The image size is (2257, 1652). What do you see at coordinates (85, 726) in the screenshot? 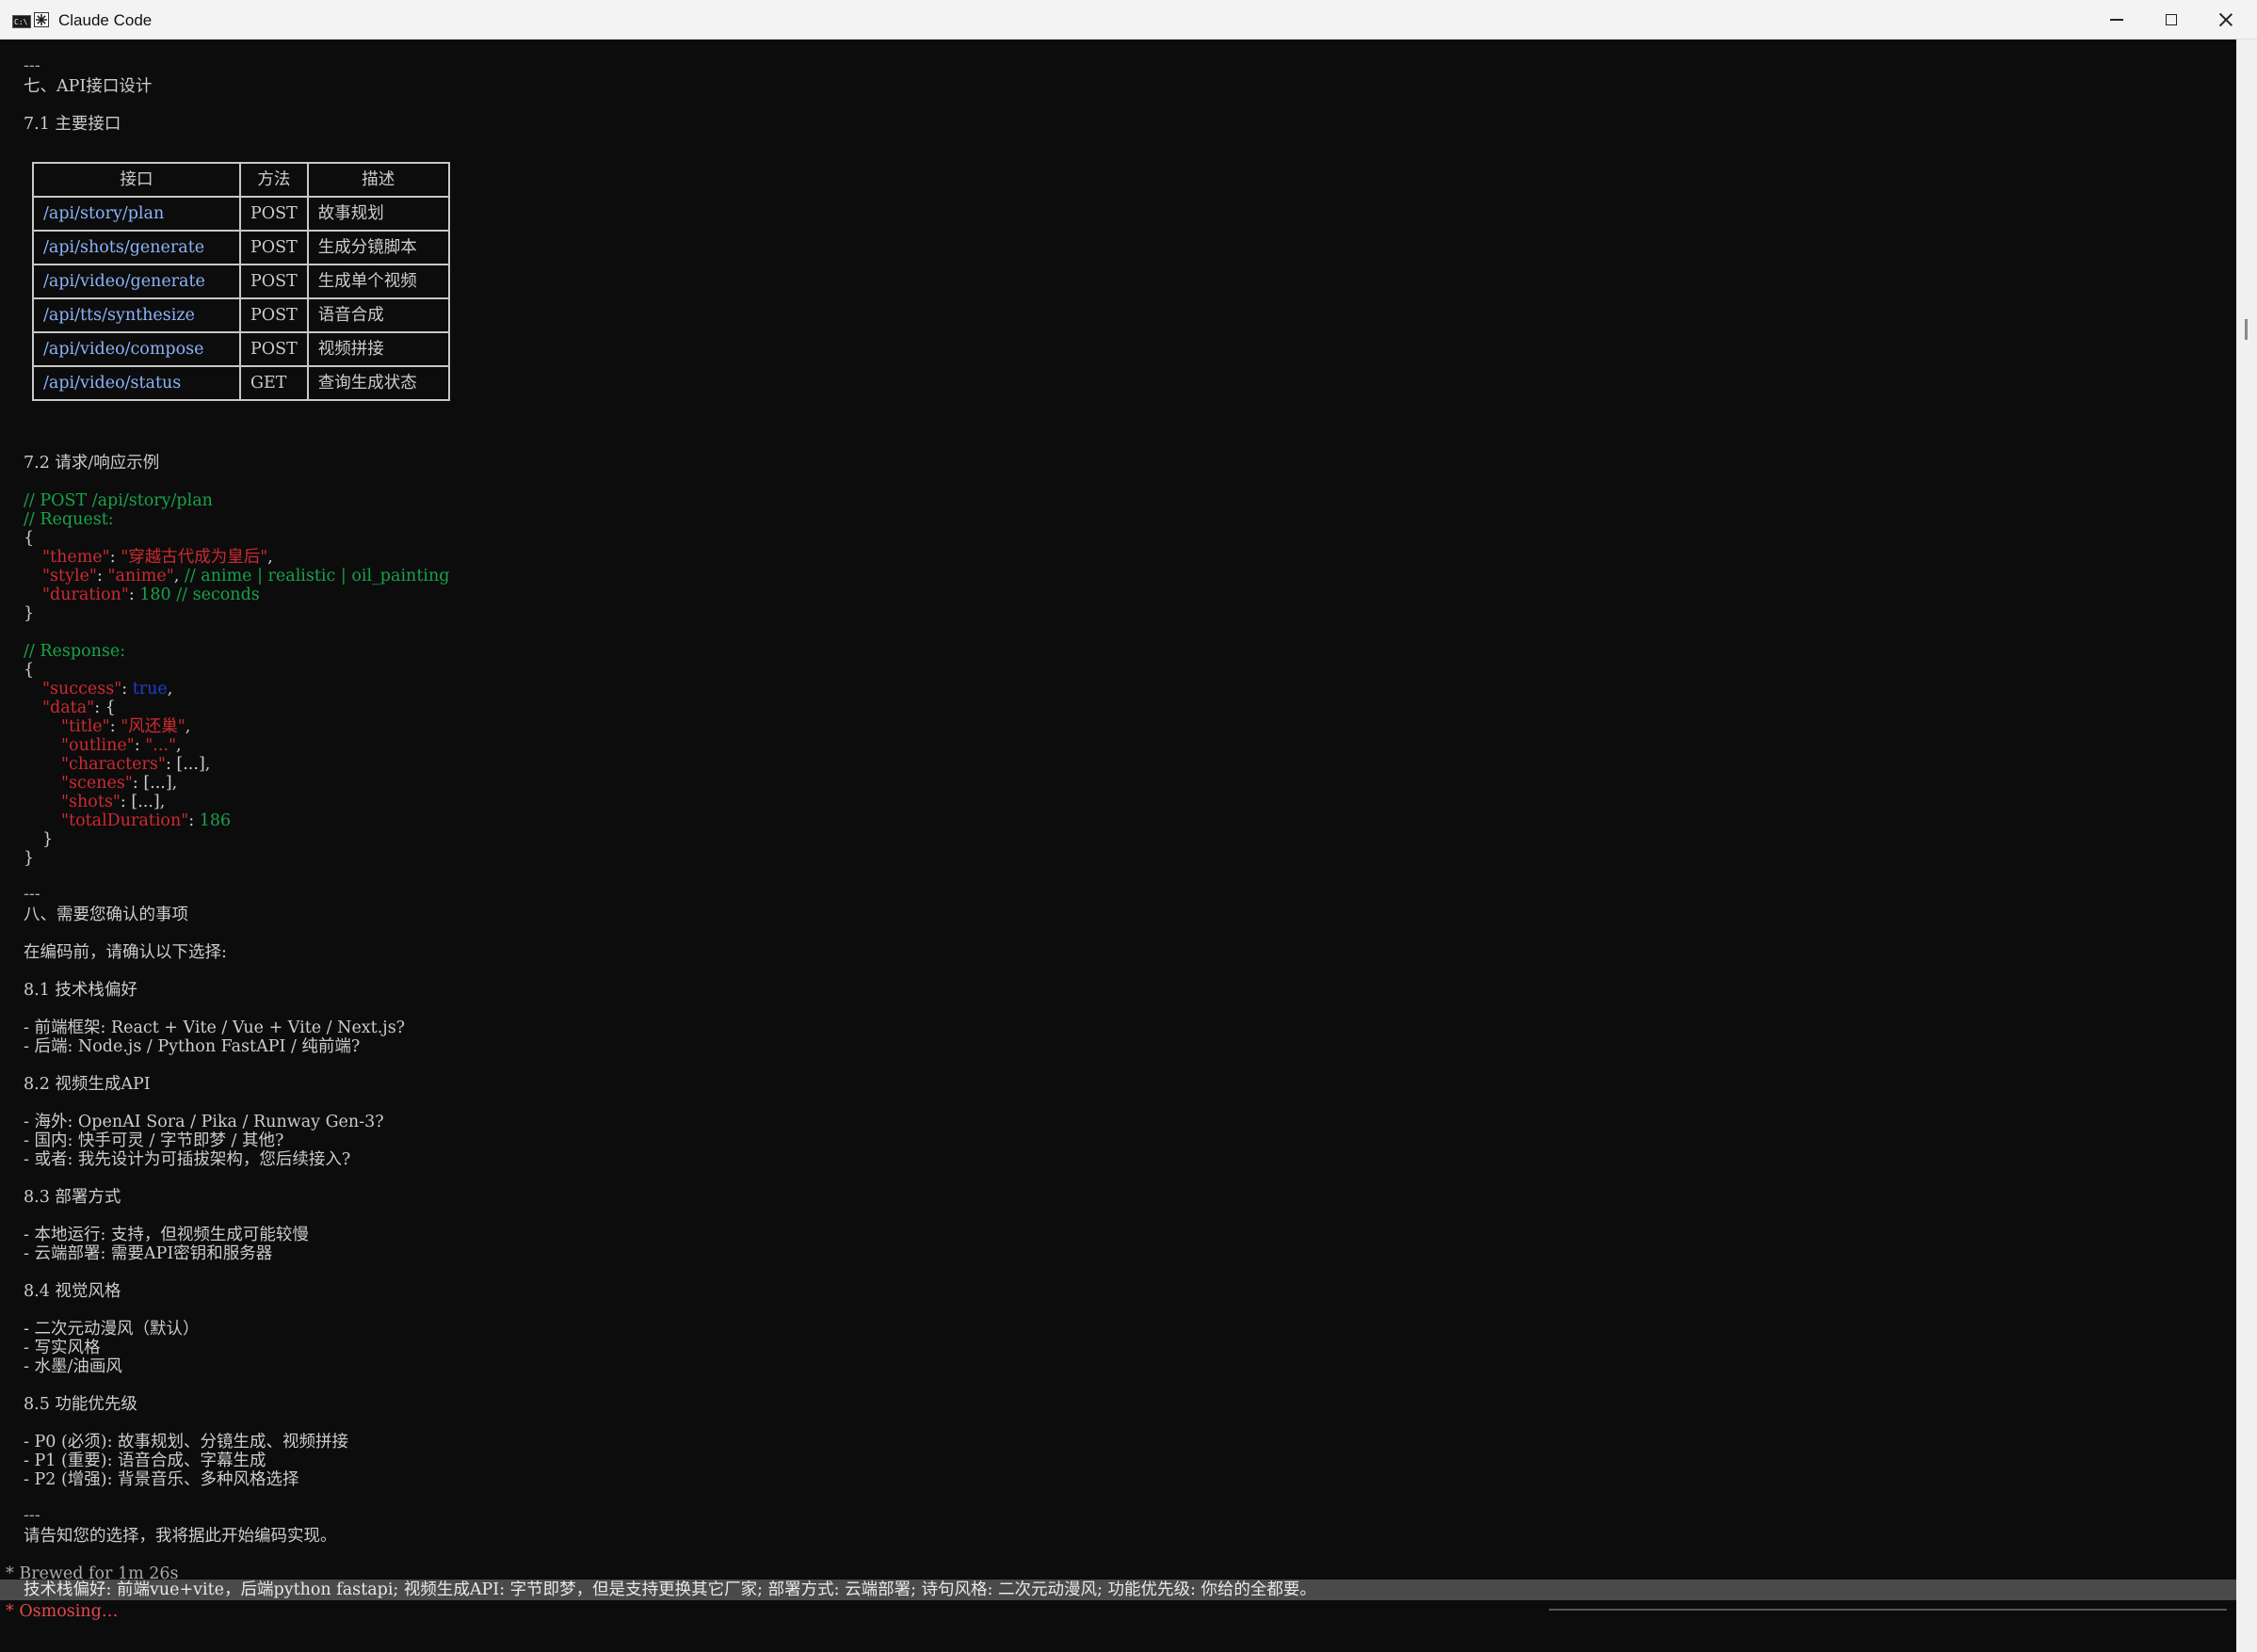
I see `json-key: "title"` at bounding box center [85, 726].